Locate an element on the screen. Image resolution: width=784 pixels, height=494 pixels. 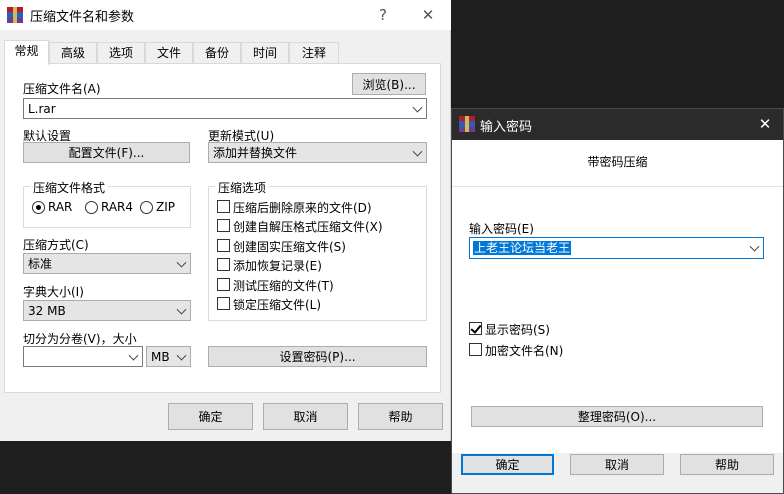
compression-method-select: 标准 is located at coordinates (107, 263).